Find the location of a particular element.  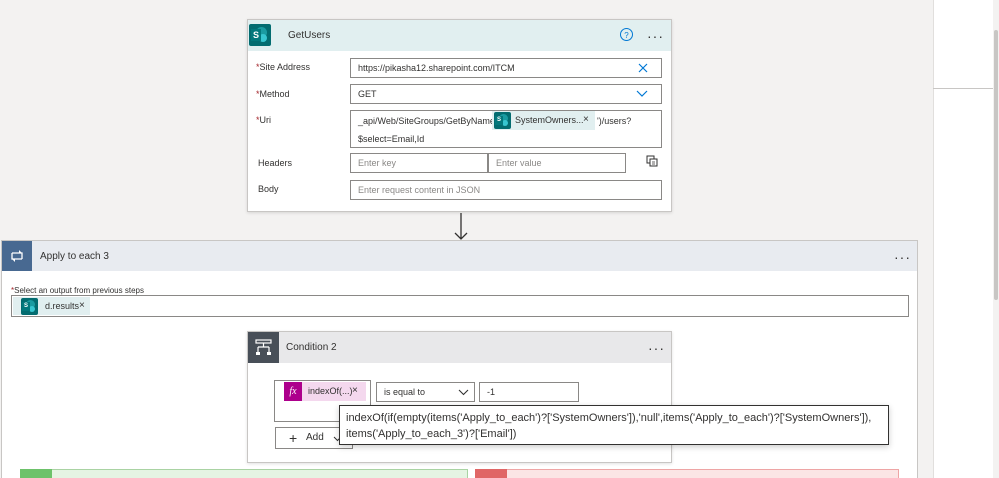

switch-to-text-mode-icon is located at coordinates (652, 161).